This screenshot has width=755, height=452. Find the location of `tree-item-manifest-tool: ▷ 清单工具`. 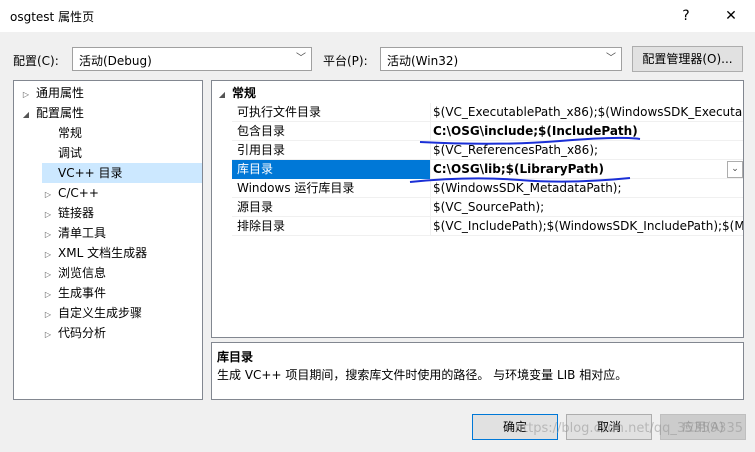

tree-item-manifest-tool: ▷ 清单工具 is located at coordinates (74, 233).